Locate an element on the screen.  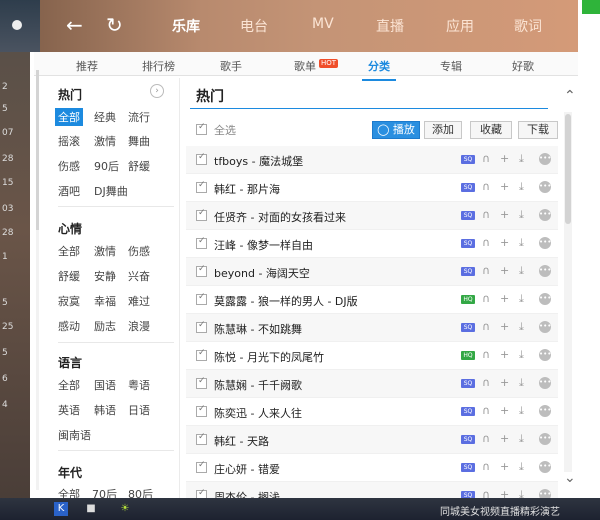
category-item: 英语 is located at coordinates (69, 410).